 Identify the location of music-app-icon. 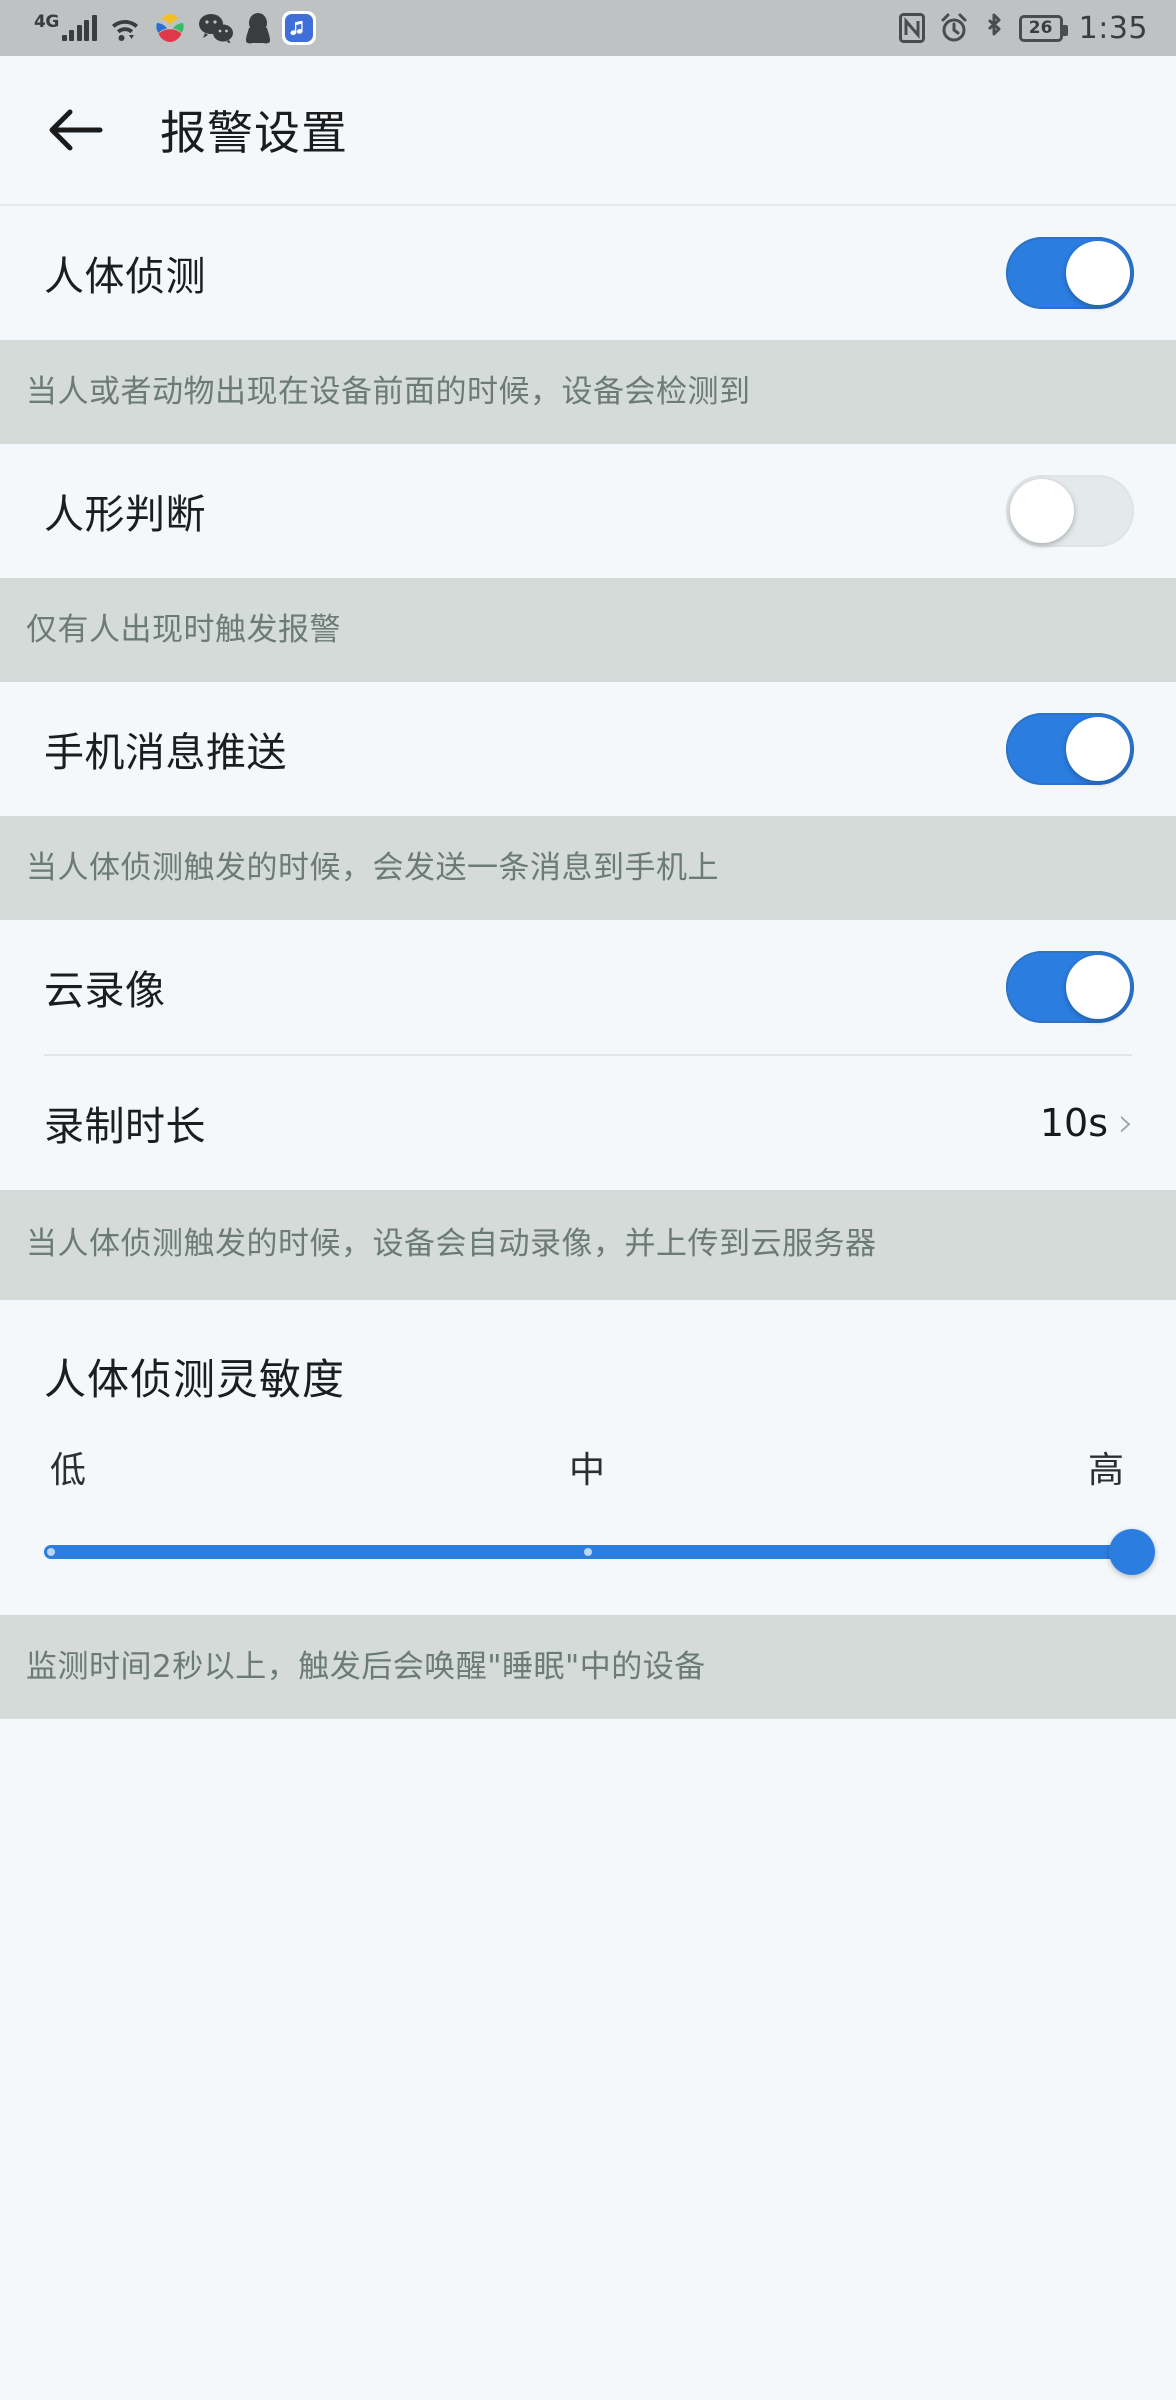
(298, 28).